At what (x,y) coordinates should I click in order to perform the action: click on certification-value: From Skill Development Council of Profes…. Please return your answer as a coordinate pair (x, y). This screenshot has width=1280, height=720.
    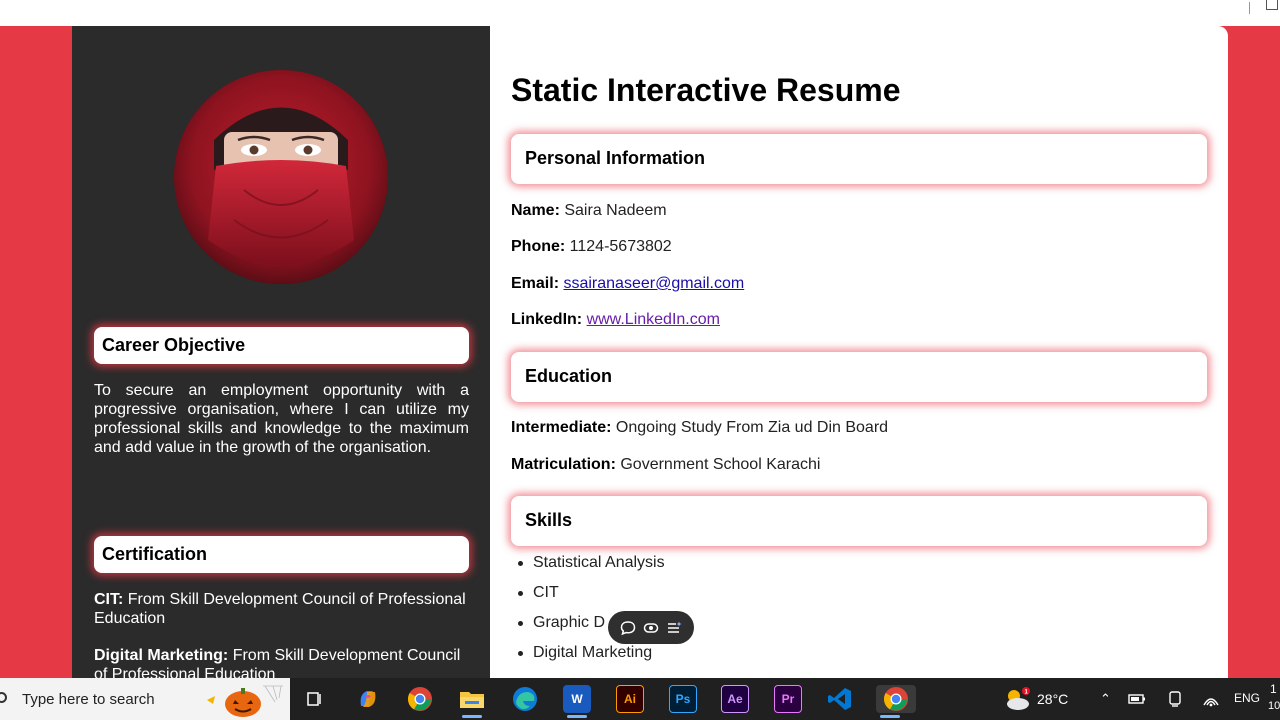
    Looking at the image, I should click on (280, 609).